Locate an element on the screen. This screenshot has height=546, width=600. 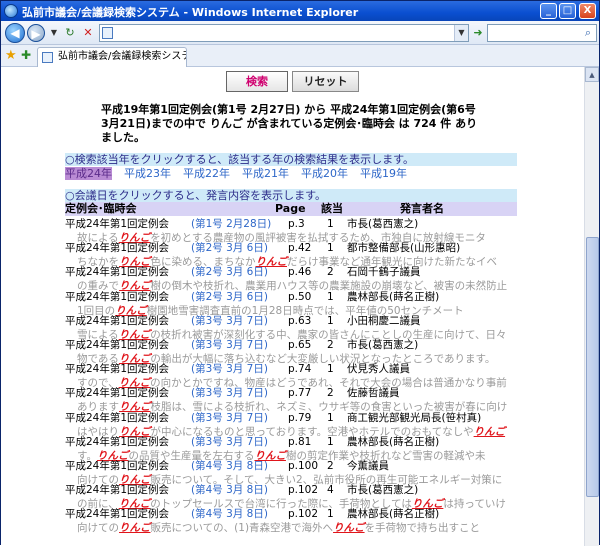
col-session: 定例会･臨時会 is located at coordinates (101, 208).